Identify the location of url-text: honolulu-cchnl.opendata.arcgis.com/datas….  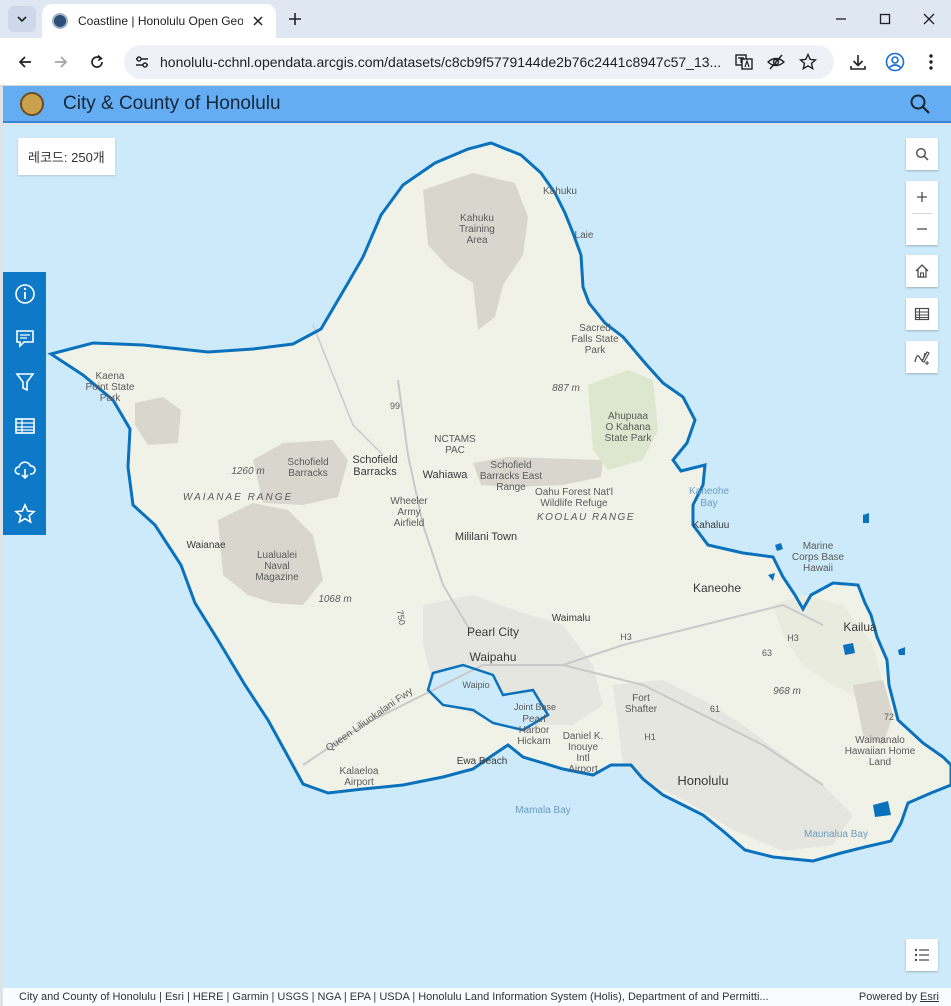
(441, 62).